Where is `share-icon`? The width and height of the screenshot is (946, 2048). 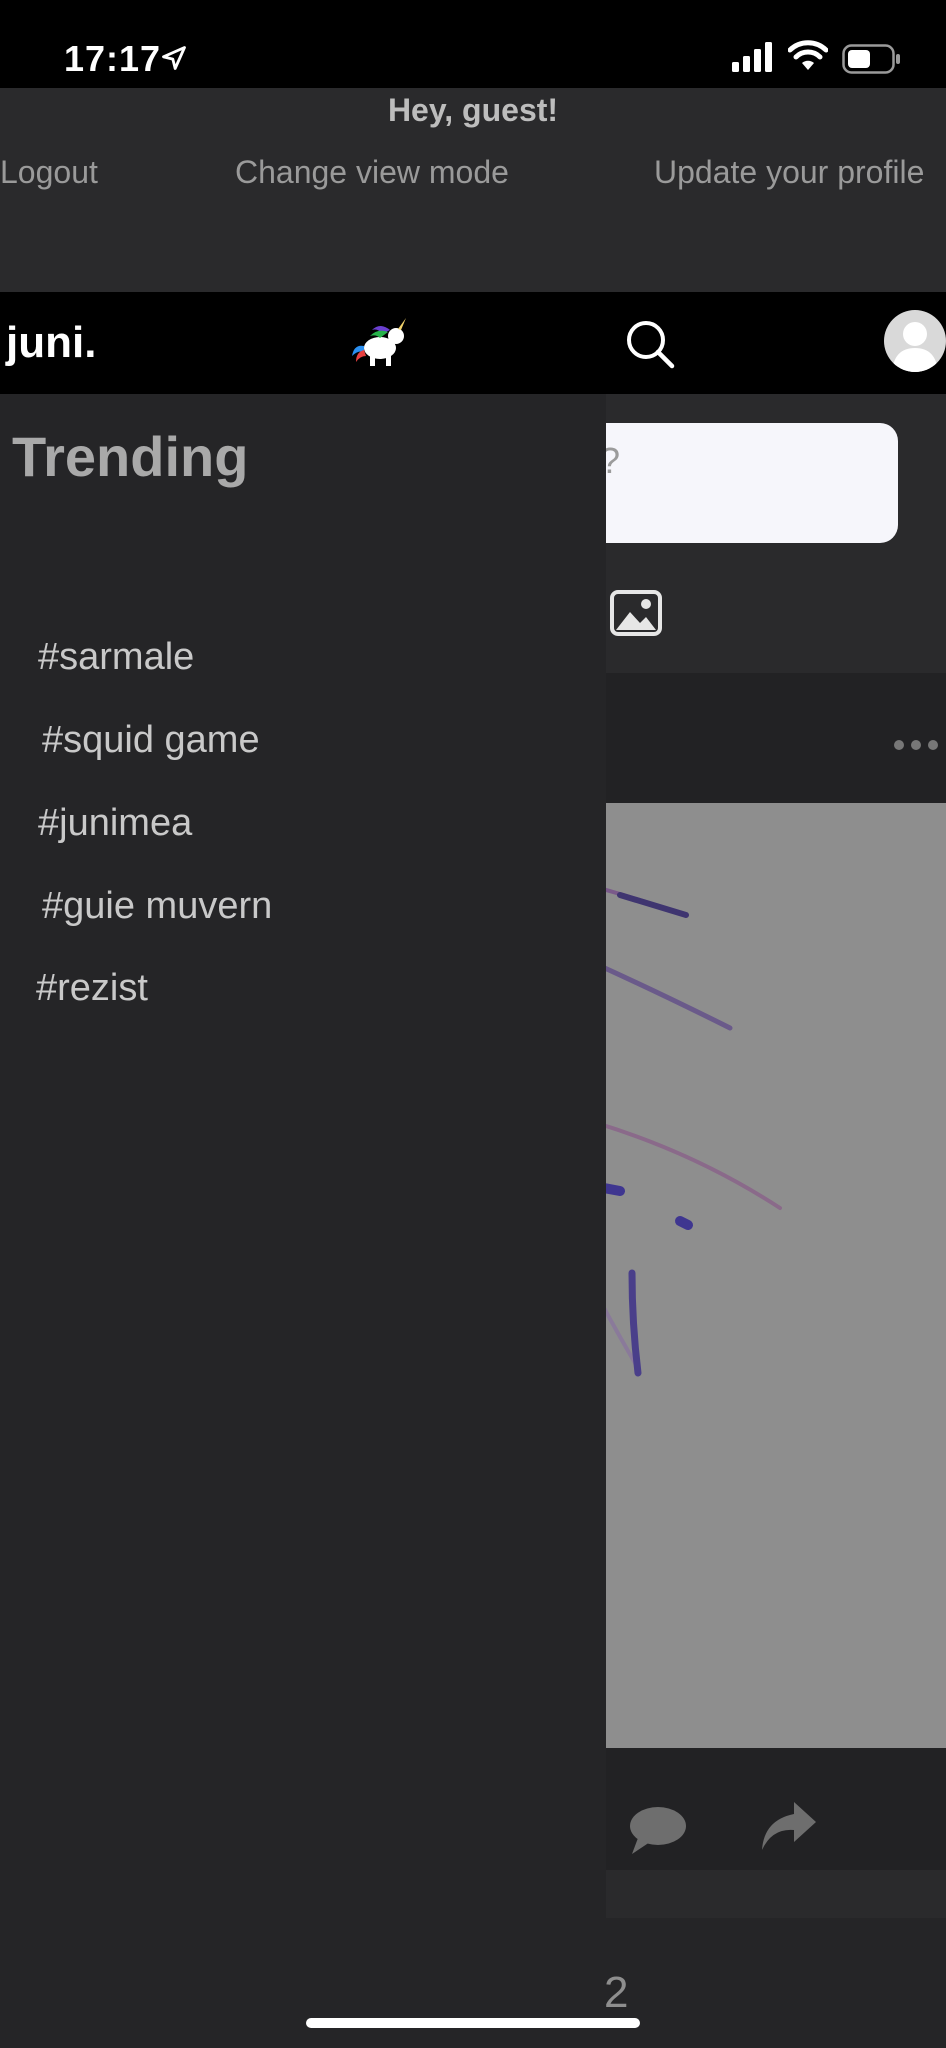
share-icon is located at coordinates (788, 1829).